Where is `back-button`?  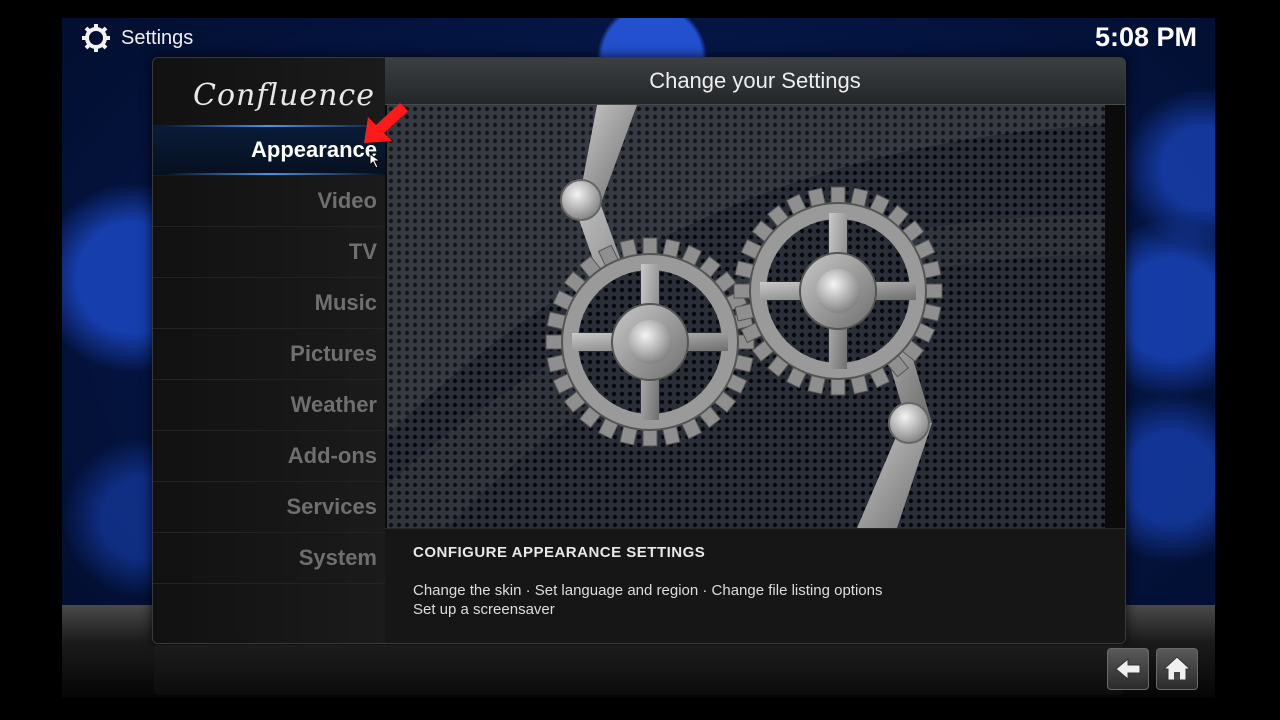 back-button is located at coordinates (1128, 669).